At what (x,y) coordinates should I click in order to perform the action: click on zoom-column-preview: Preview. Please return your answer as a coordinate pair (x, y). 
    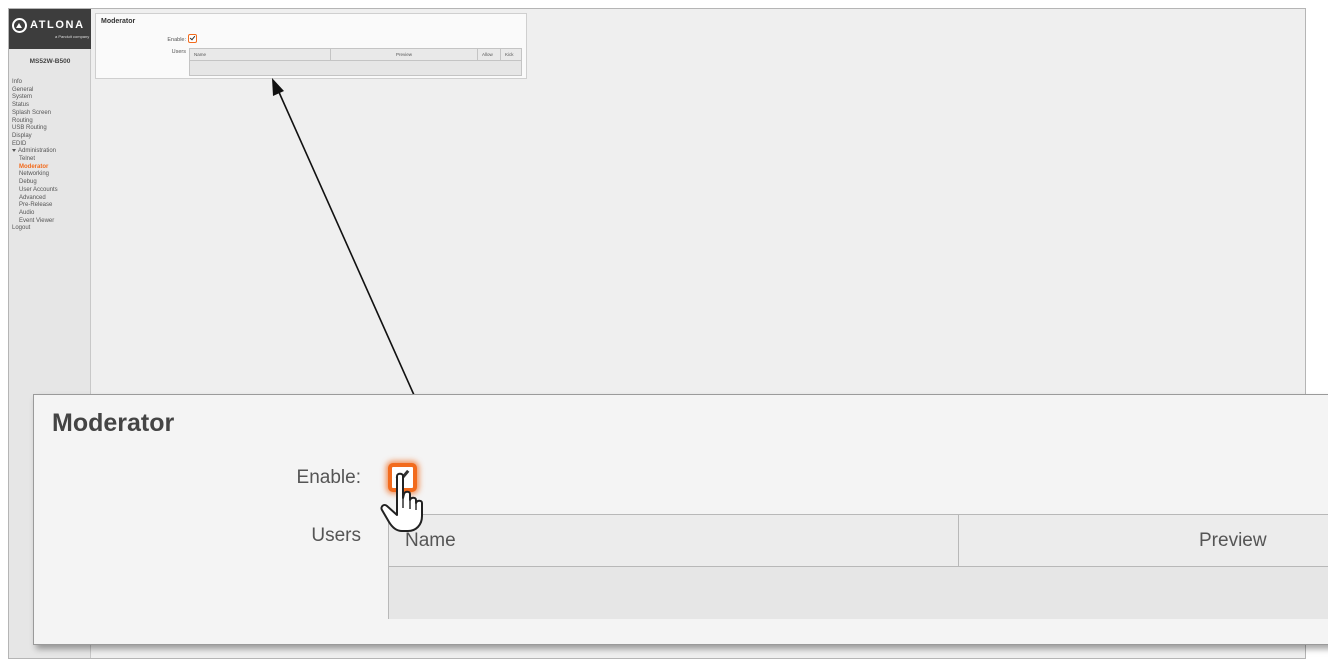
    Looking at the image, I should click on (1233, 540).